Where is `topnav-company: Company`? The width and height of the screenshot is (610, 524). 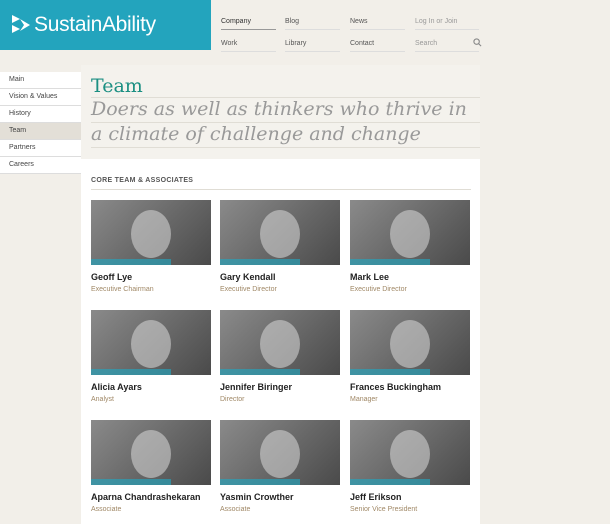
topnav-company: Company is located at coordinates (248, 24).